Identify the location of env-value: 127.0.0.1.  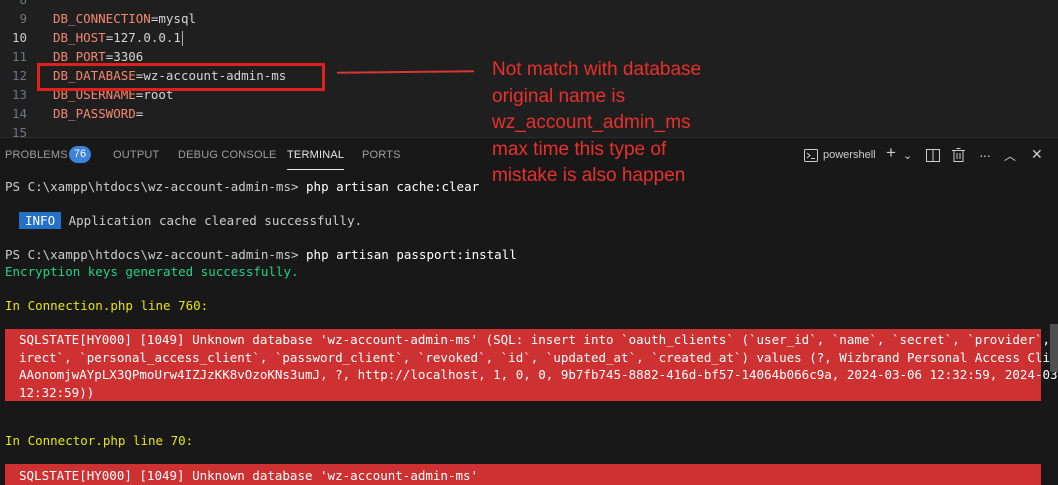
(147, 37).